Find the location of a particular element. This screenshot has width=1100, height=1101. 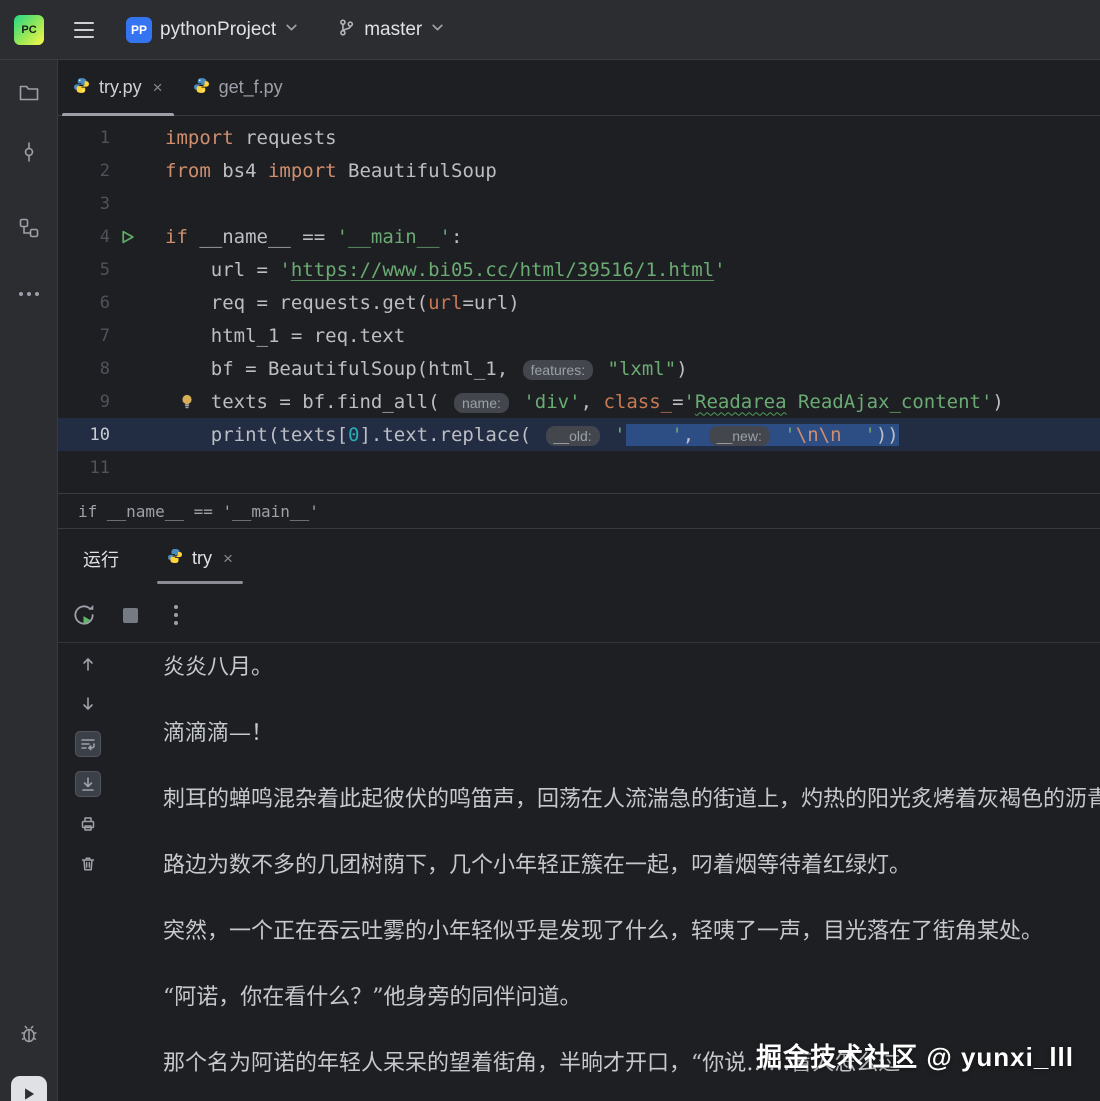

vcs-widget: master is located at coordinates (391, 30).